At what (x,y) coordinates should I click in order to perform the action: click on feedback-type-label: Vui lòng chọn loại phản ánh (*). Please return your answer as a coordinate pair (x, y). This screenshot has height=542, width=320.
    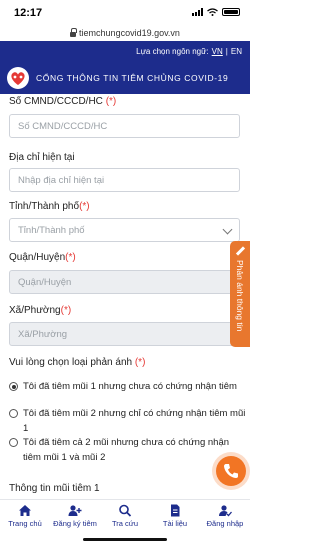
    Looking at the image, I should click on (77, 362).